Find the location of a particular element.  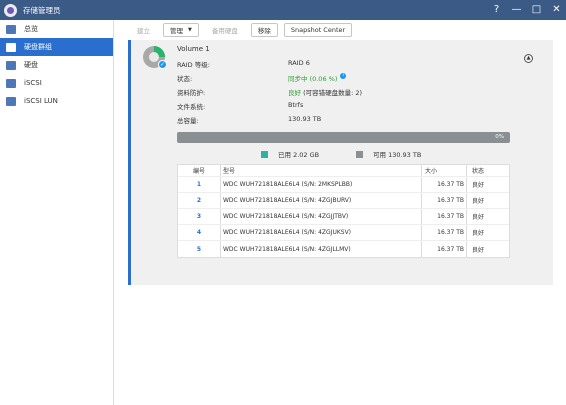

fault-tolerance-text: (可容错硬盘数量: 2) is located at coordinates (332, 93).